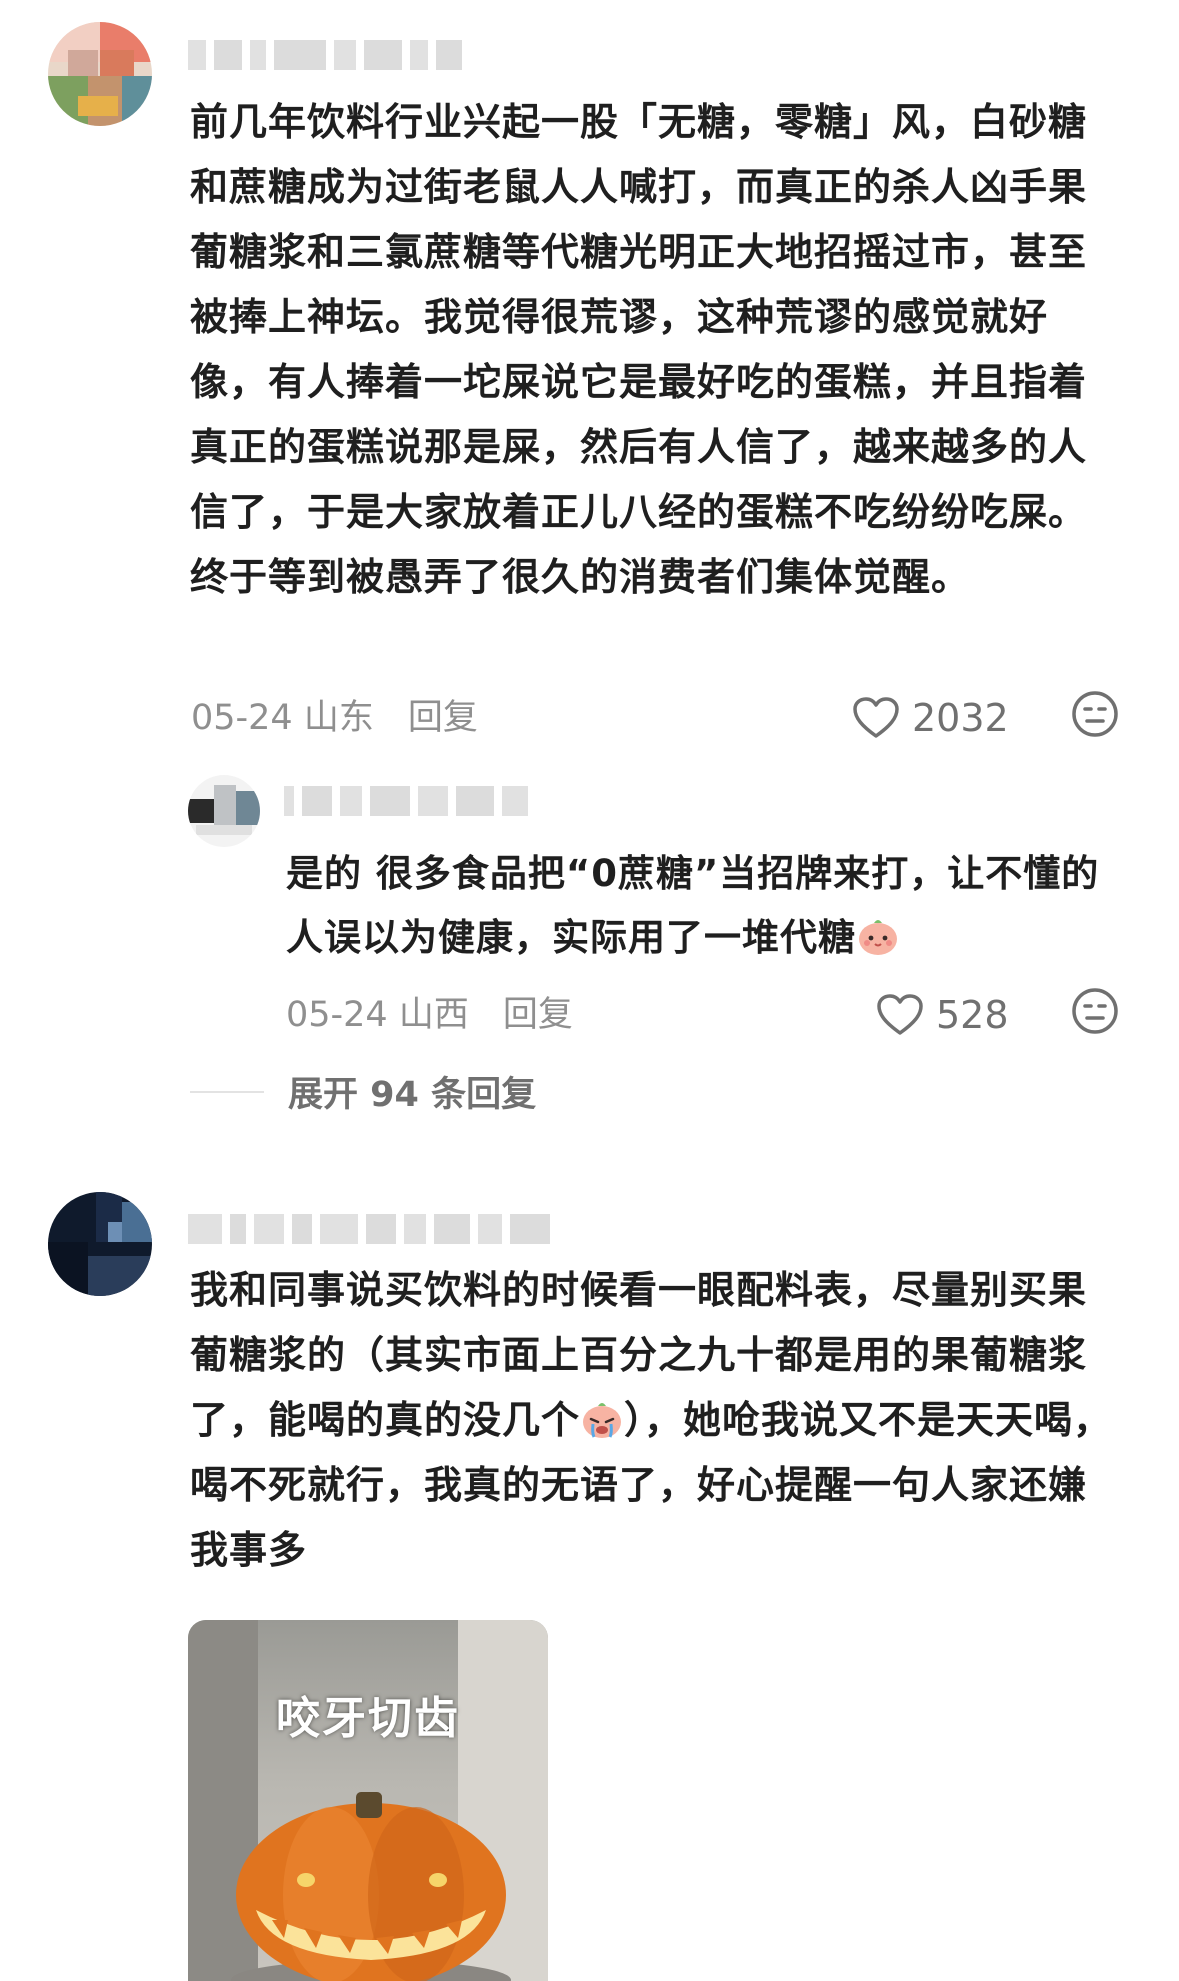 Image resolution: width=1179 pixels, height=1981 pixels. I want to click on reply-date: 05-24 山西, so click(377, 1014).